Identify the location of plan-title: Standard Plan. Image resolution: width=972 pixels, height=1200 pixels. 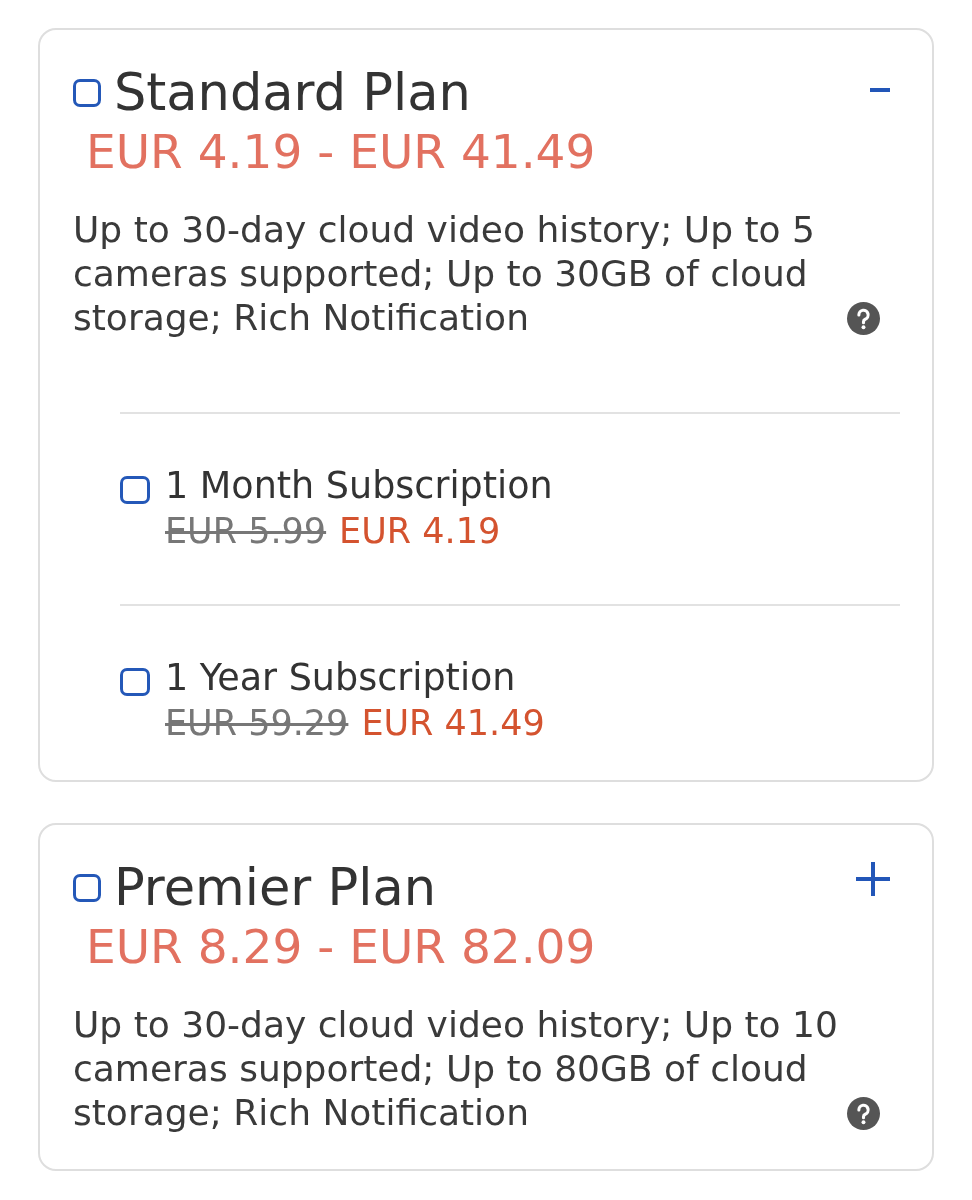
(292, 93).